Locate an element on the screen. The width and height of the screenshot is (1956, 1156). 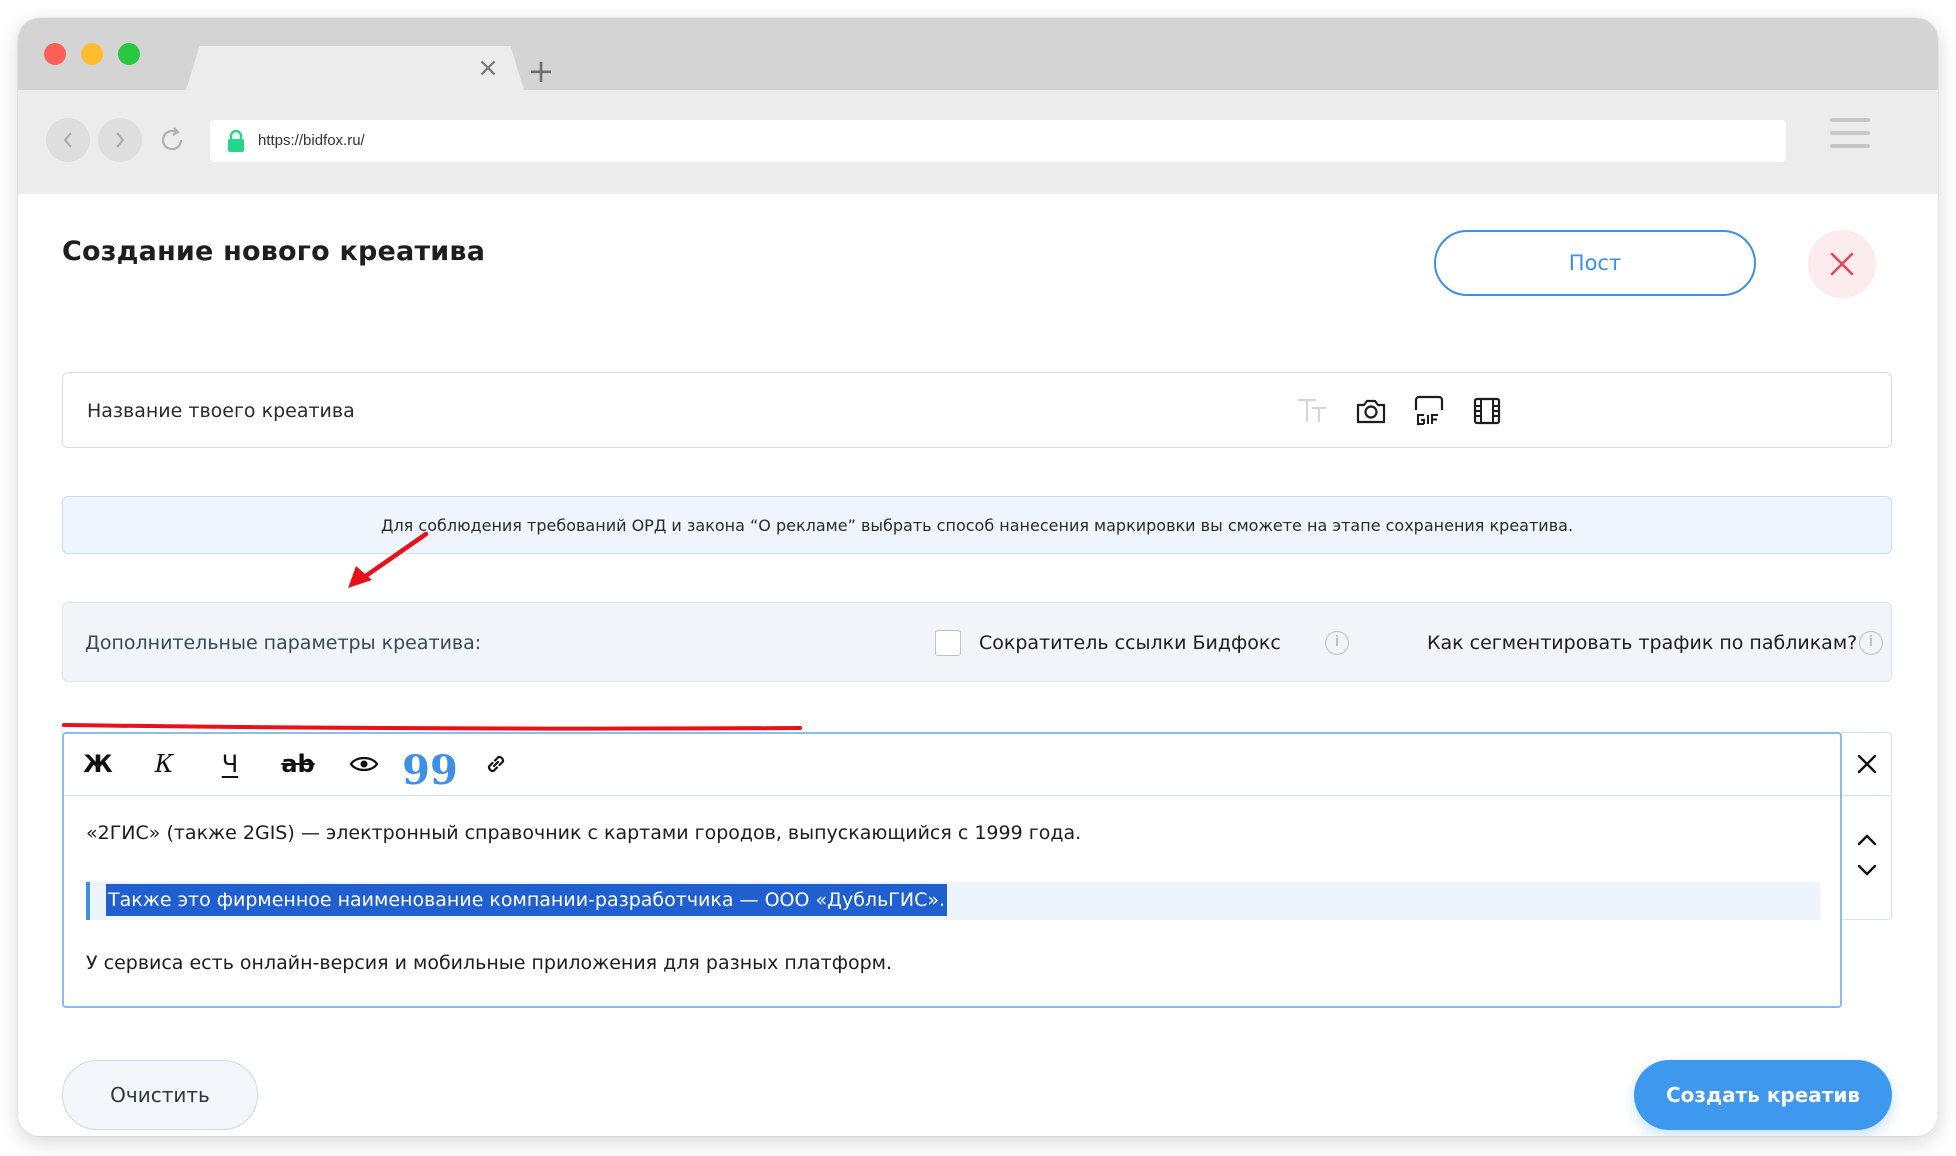
creative-name-field: Название твоего креатива is located at coordinates (977, 410).